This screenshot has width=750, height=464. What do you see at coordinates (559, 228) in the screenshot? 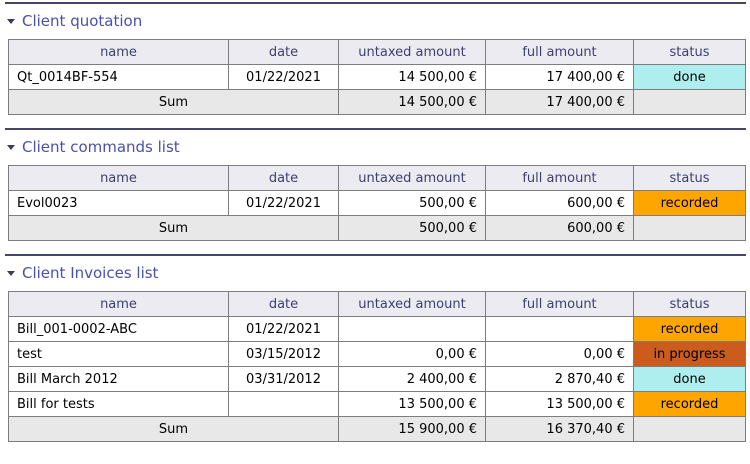
I see `sum-full-amount: 600,00 €` at bounding box center [559, 228].